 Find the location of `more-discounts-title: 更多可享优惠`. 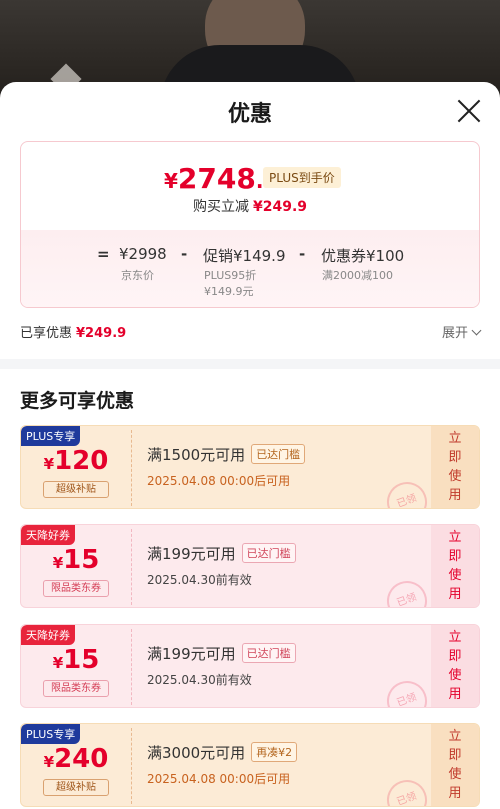

more-discounts-title: 更多可享优惠 is located at coordinates (77, 401).